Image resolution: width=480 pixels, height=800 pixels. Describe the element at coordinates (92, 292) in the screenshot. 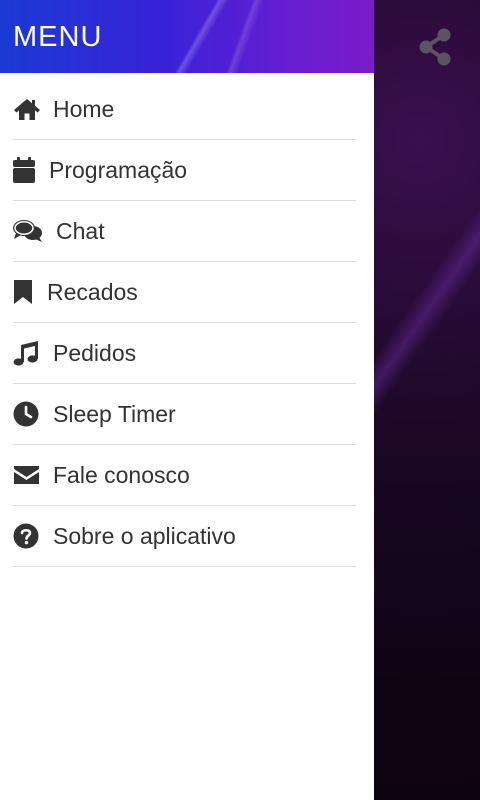

I see `menu-item-label: Recados` at that location.